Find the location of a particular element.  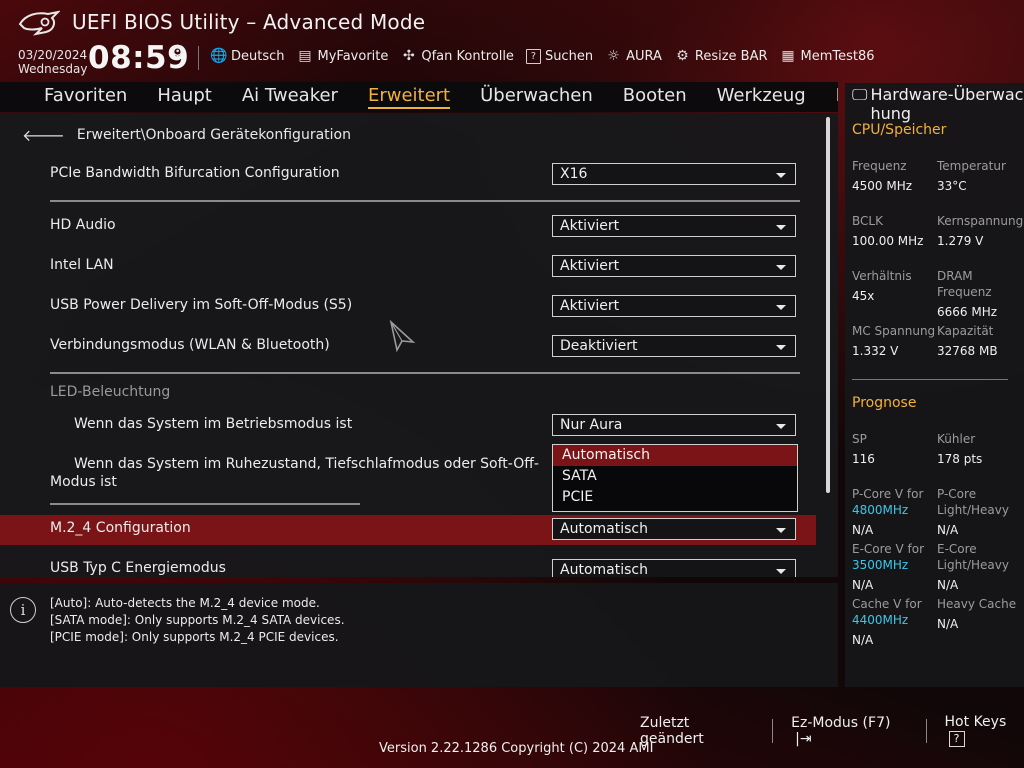

dropdown-value: Nur Aura is located at coordinates (591, 425).